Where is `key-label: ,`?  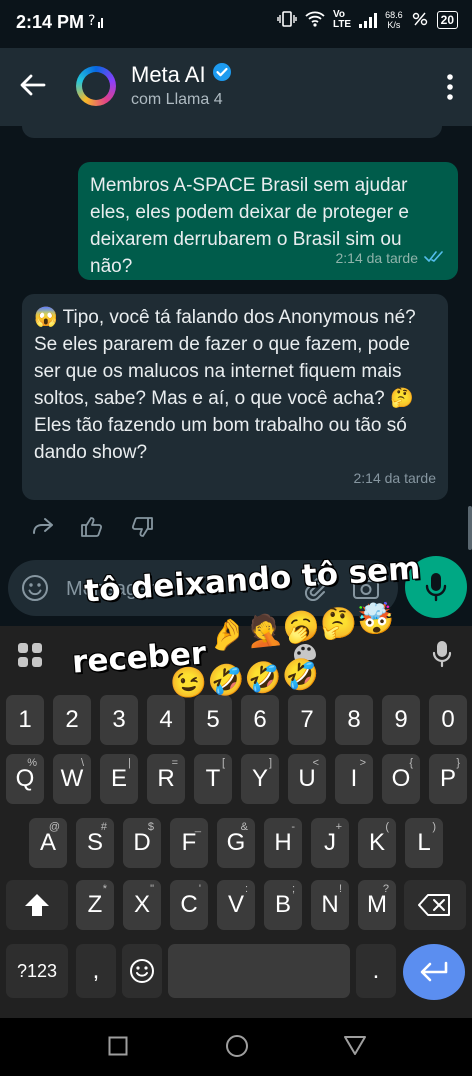 key-label: , is located at coordinates (96, 970).